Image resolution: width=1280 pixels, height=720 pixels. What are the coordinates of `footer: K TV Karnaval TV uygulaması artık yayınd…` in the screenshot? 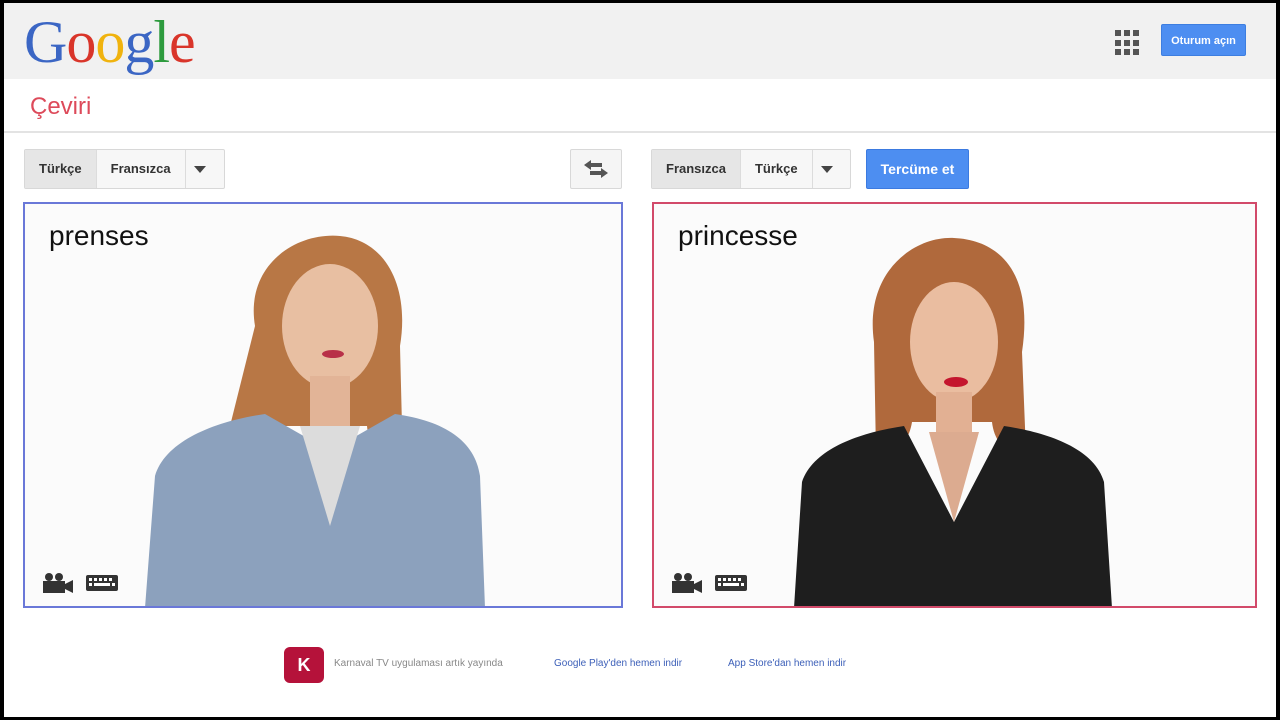 It's located at (640, 677).